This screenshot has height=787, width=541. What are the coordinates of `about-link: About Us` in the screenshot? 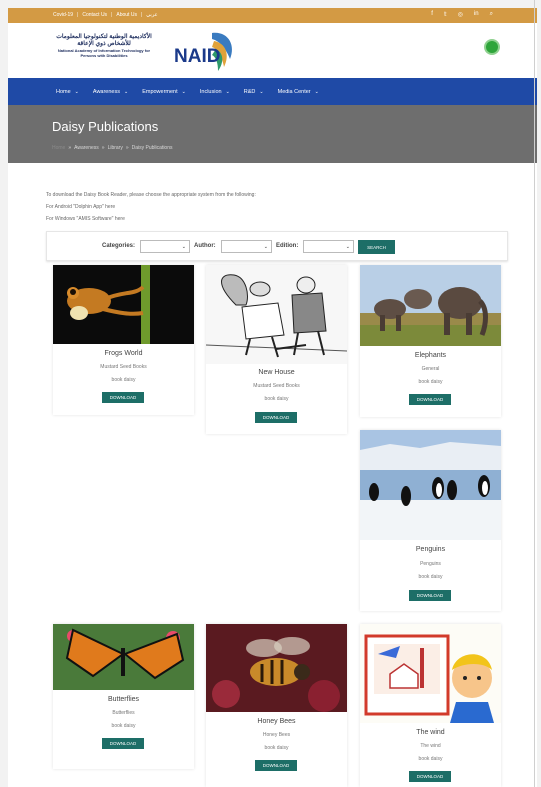 It's located at (126, 15).